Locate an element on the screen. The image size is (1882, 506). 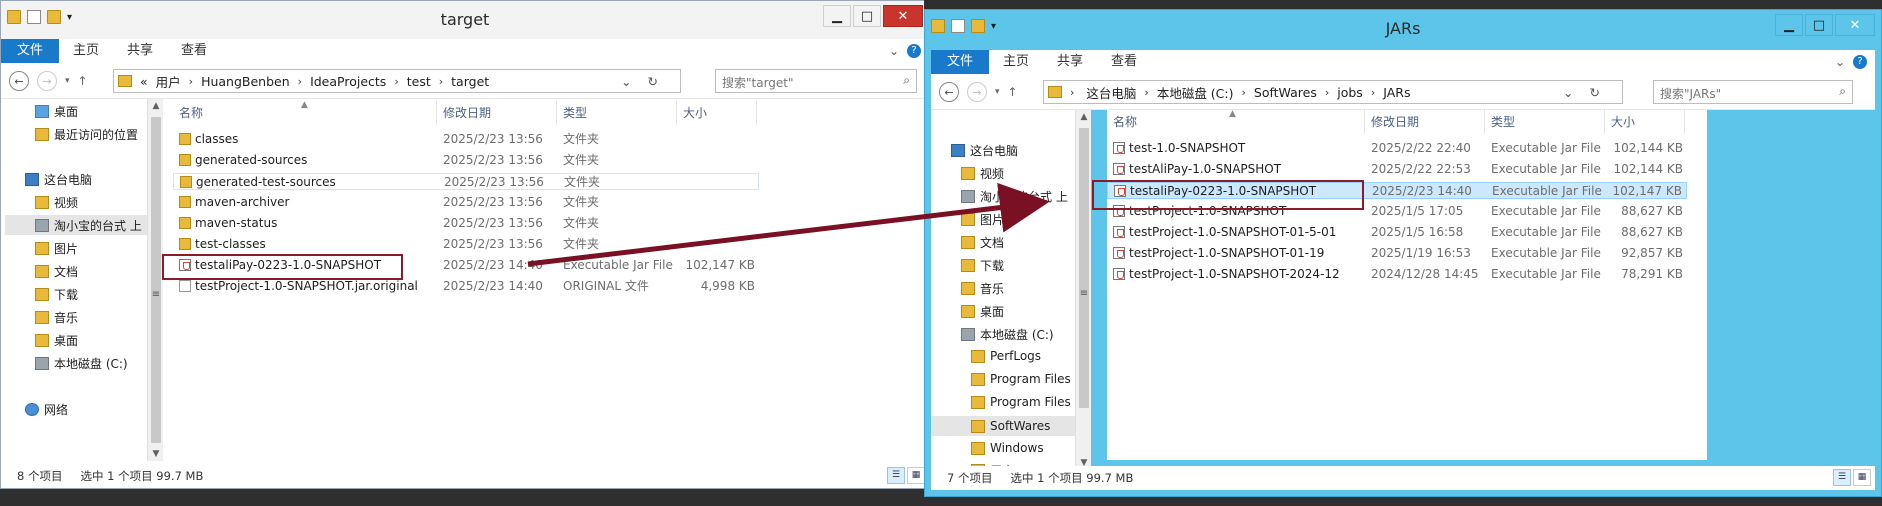
title-bar: ▾ target ▁ □ ✕ is located at coordinates (465, 20).